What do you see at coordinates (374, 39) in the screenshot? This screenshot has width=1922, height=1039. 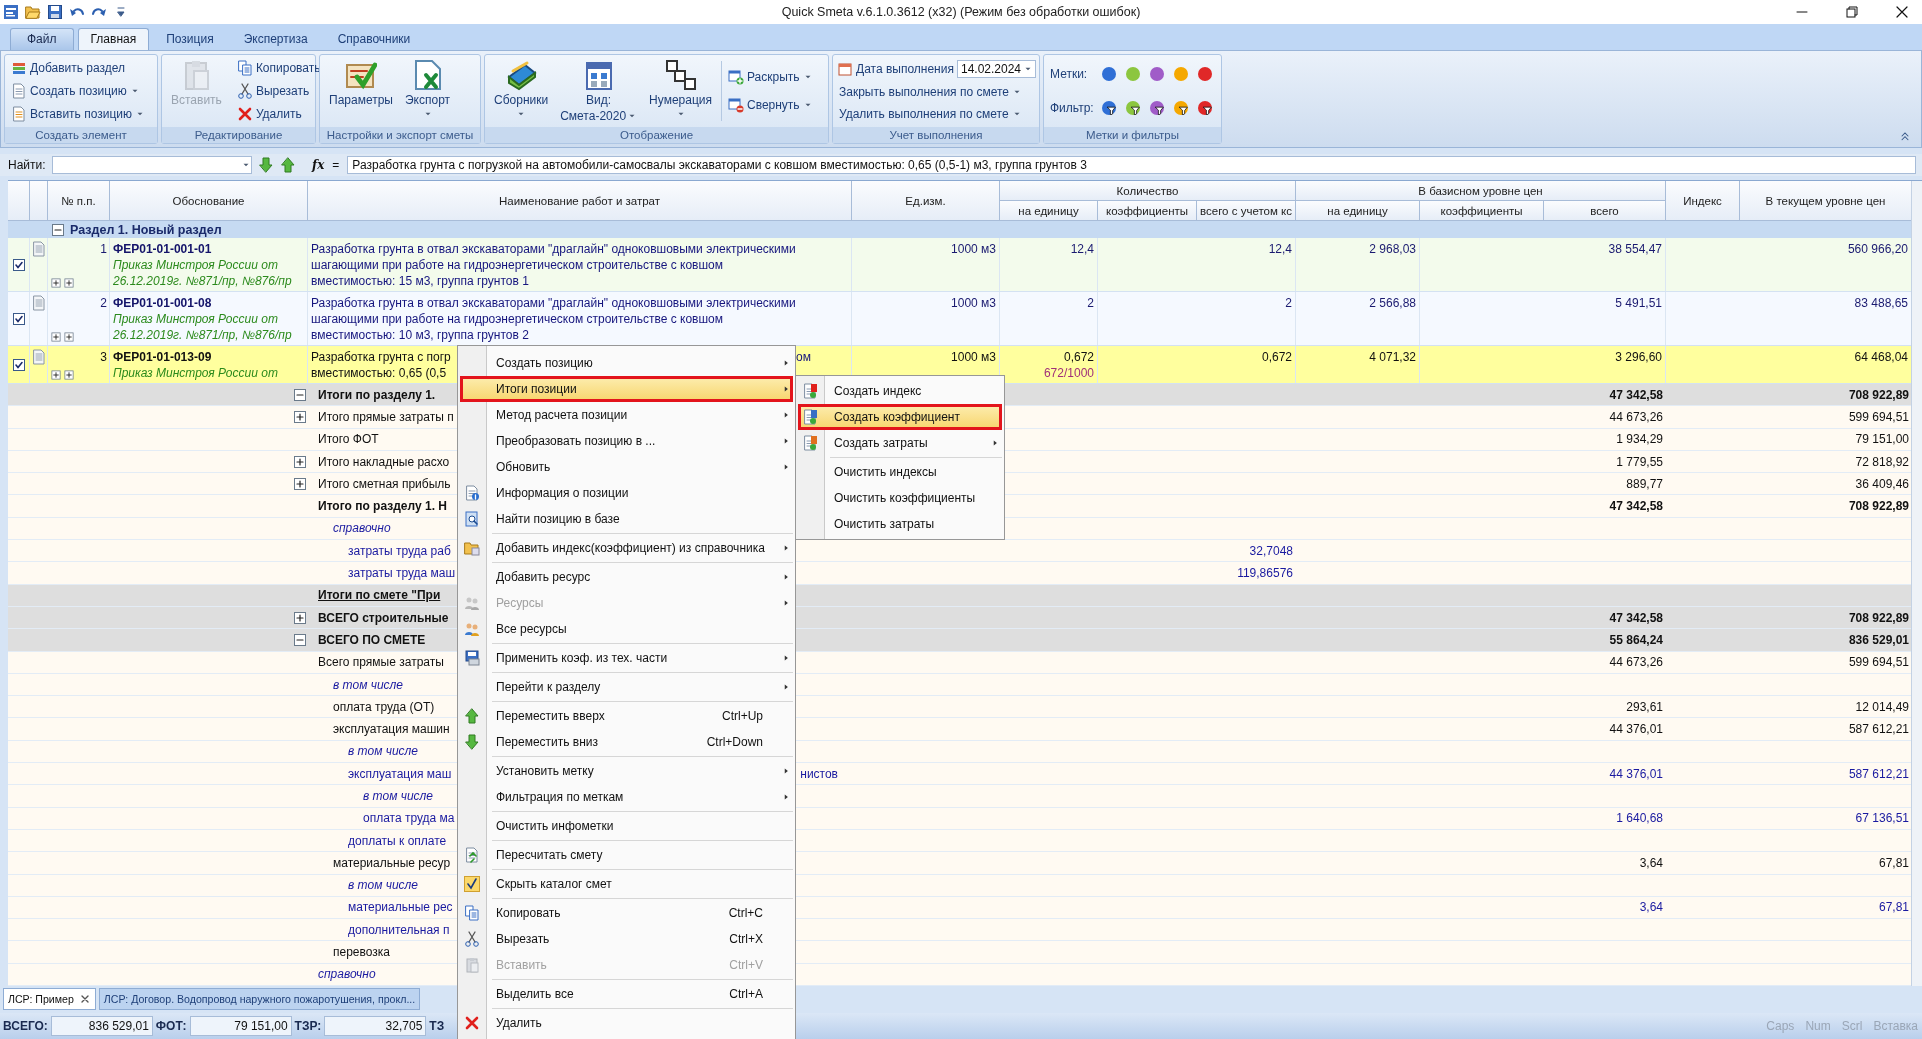 I see `ribbon-tab: Справочники` at bounding box center [374, 39].